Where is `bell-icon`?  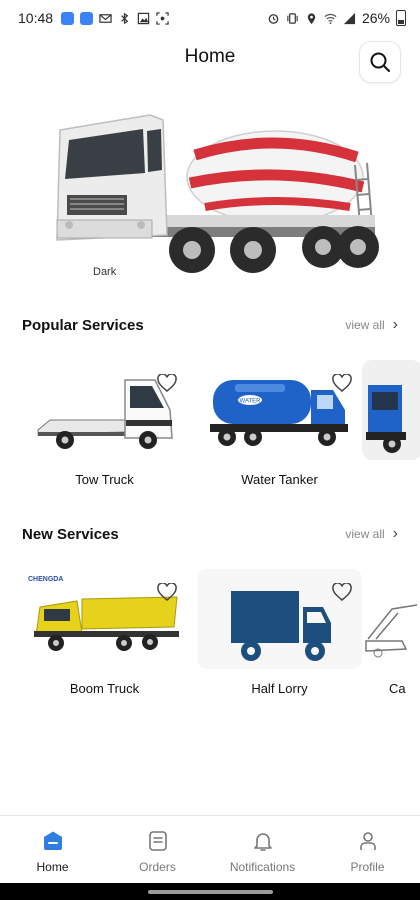 bell-icon is located at coordinates (263, 841).